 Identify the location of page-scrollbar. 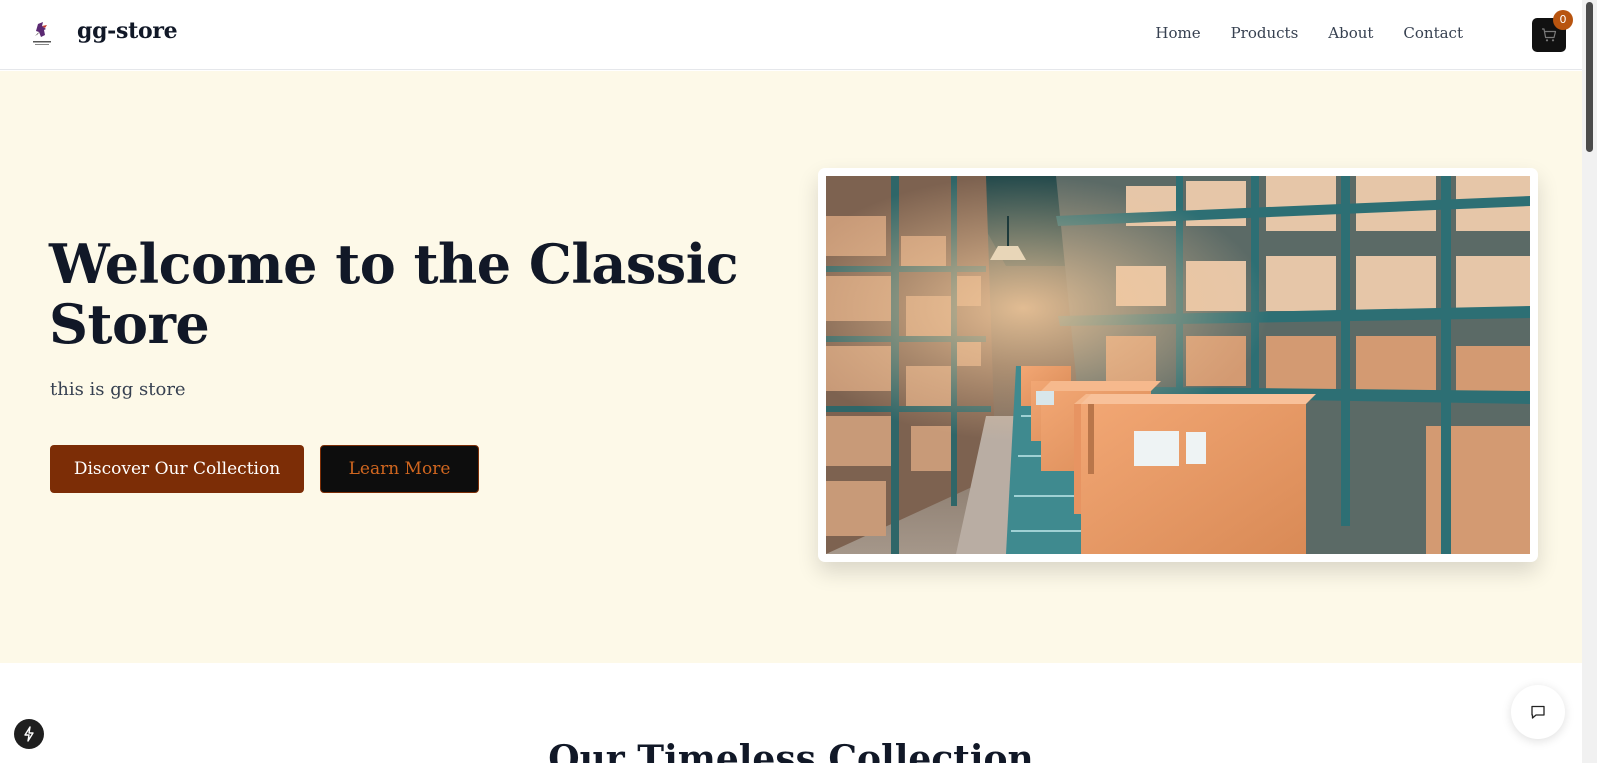
(1589, 381).